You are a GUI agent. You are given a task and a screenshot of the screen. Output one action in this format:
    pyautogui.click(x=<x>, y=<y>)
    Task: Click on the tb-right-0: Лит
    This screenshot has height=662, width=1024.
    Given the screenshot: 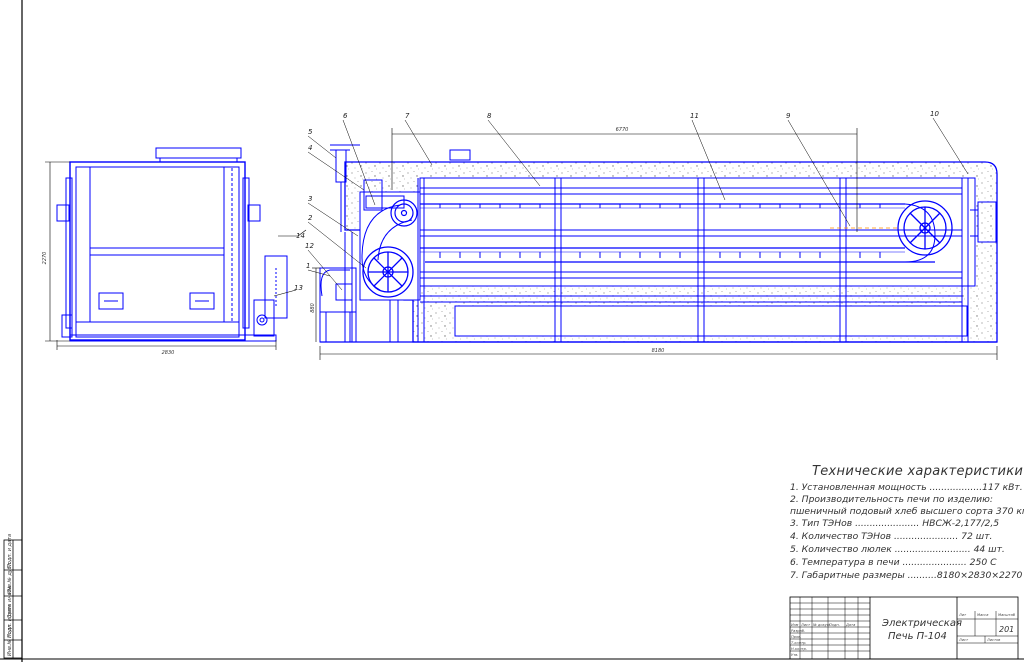 What is the action you would take?
    pyautogui.click(x=962, y=615)
    